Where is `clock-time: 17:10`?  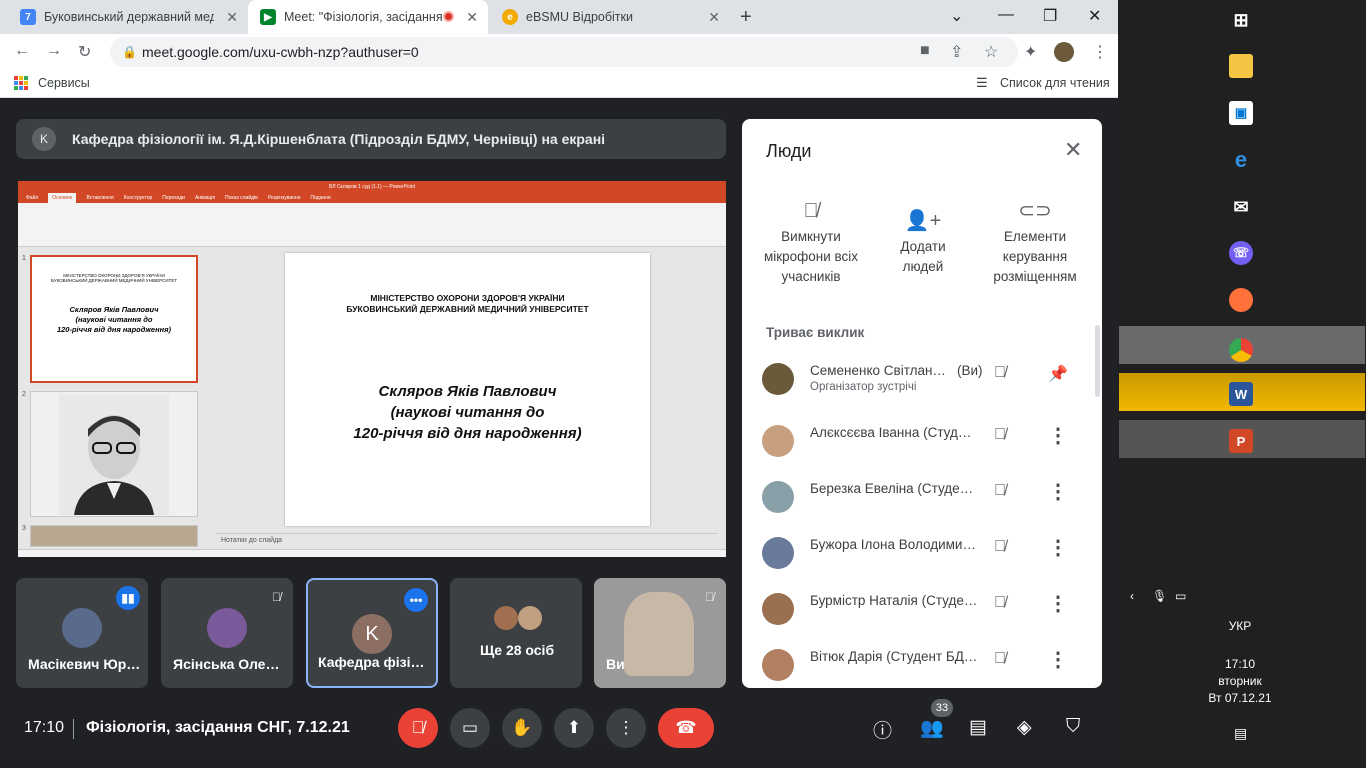
clock-time: 17:10 is located at coordinates (1240, 664).